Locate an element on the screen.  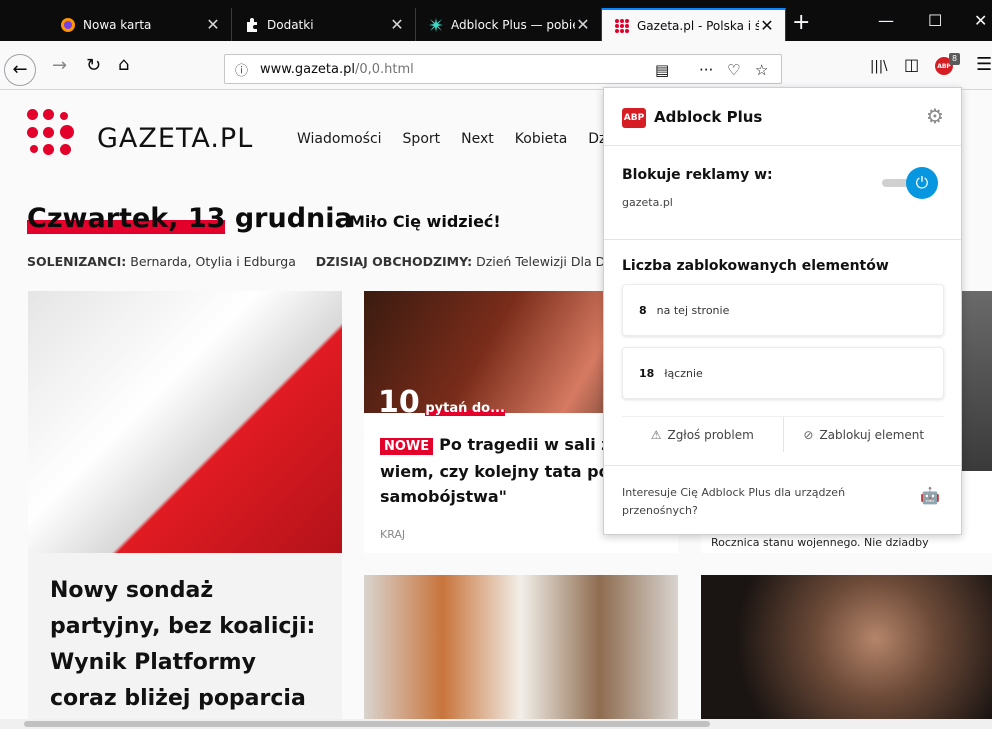
nav-item-wiadomosci: Wiadomości is located at coordinates (339, 139).